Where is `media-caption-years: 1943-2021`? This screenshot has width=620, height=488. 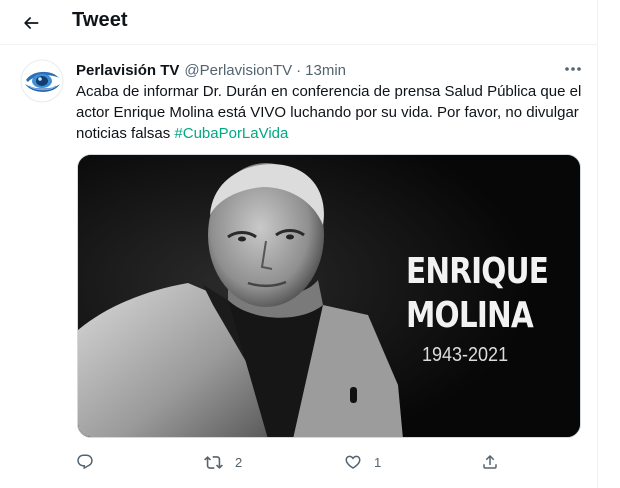
media-caption-years: 1943-2021 is located at coordinates (465, 355).